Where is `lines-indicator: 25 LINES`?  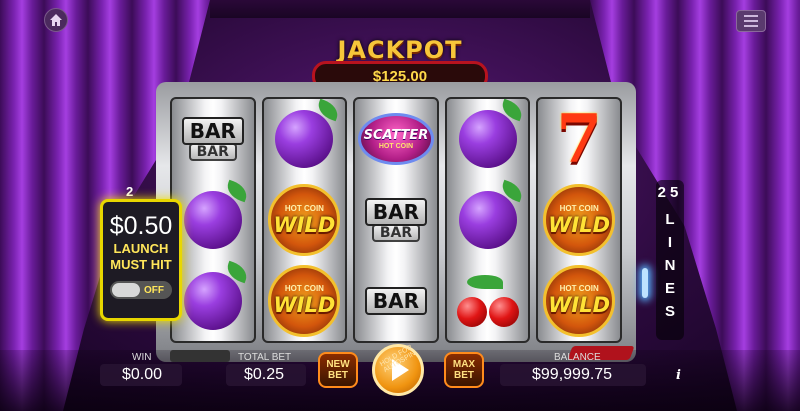
lines-indicator: 25 LINES is located at coordinates (670, 260).